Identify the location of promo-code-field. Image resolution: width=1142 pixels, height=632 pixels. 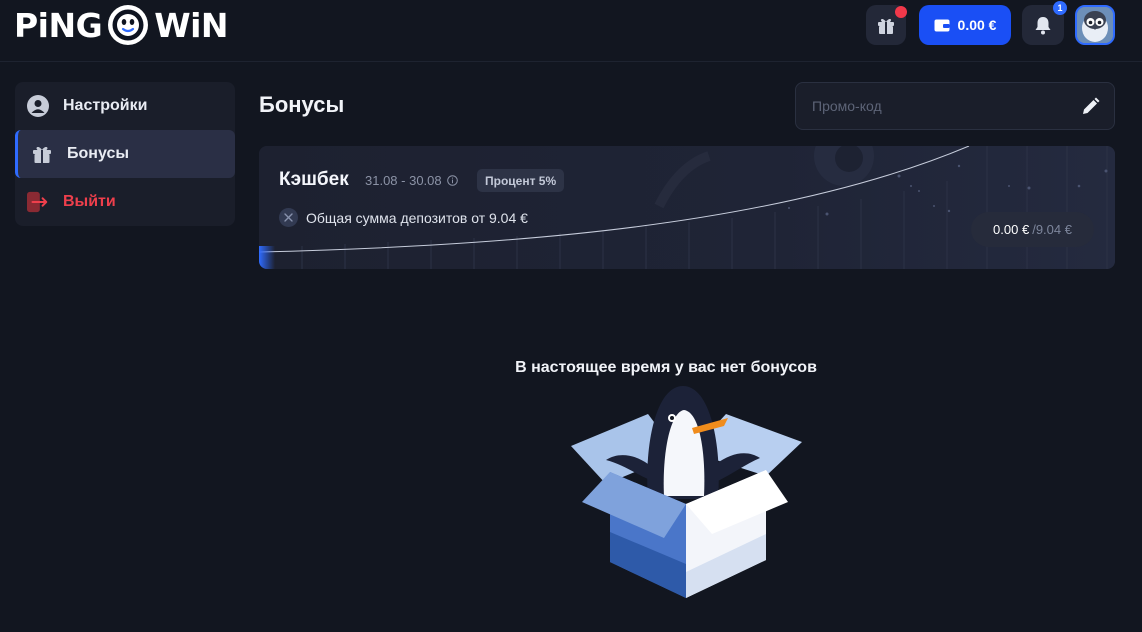
(955, 106).